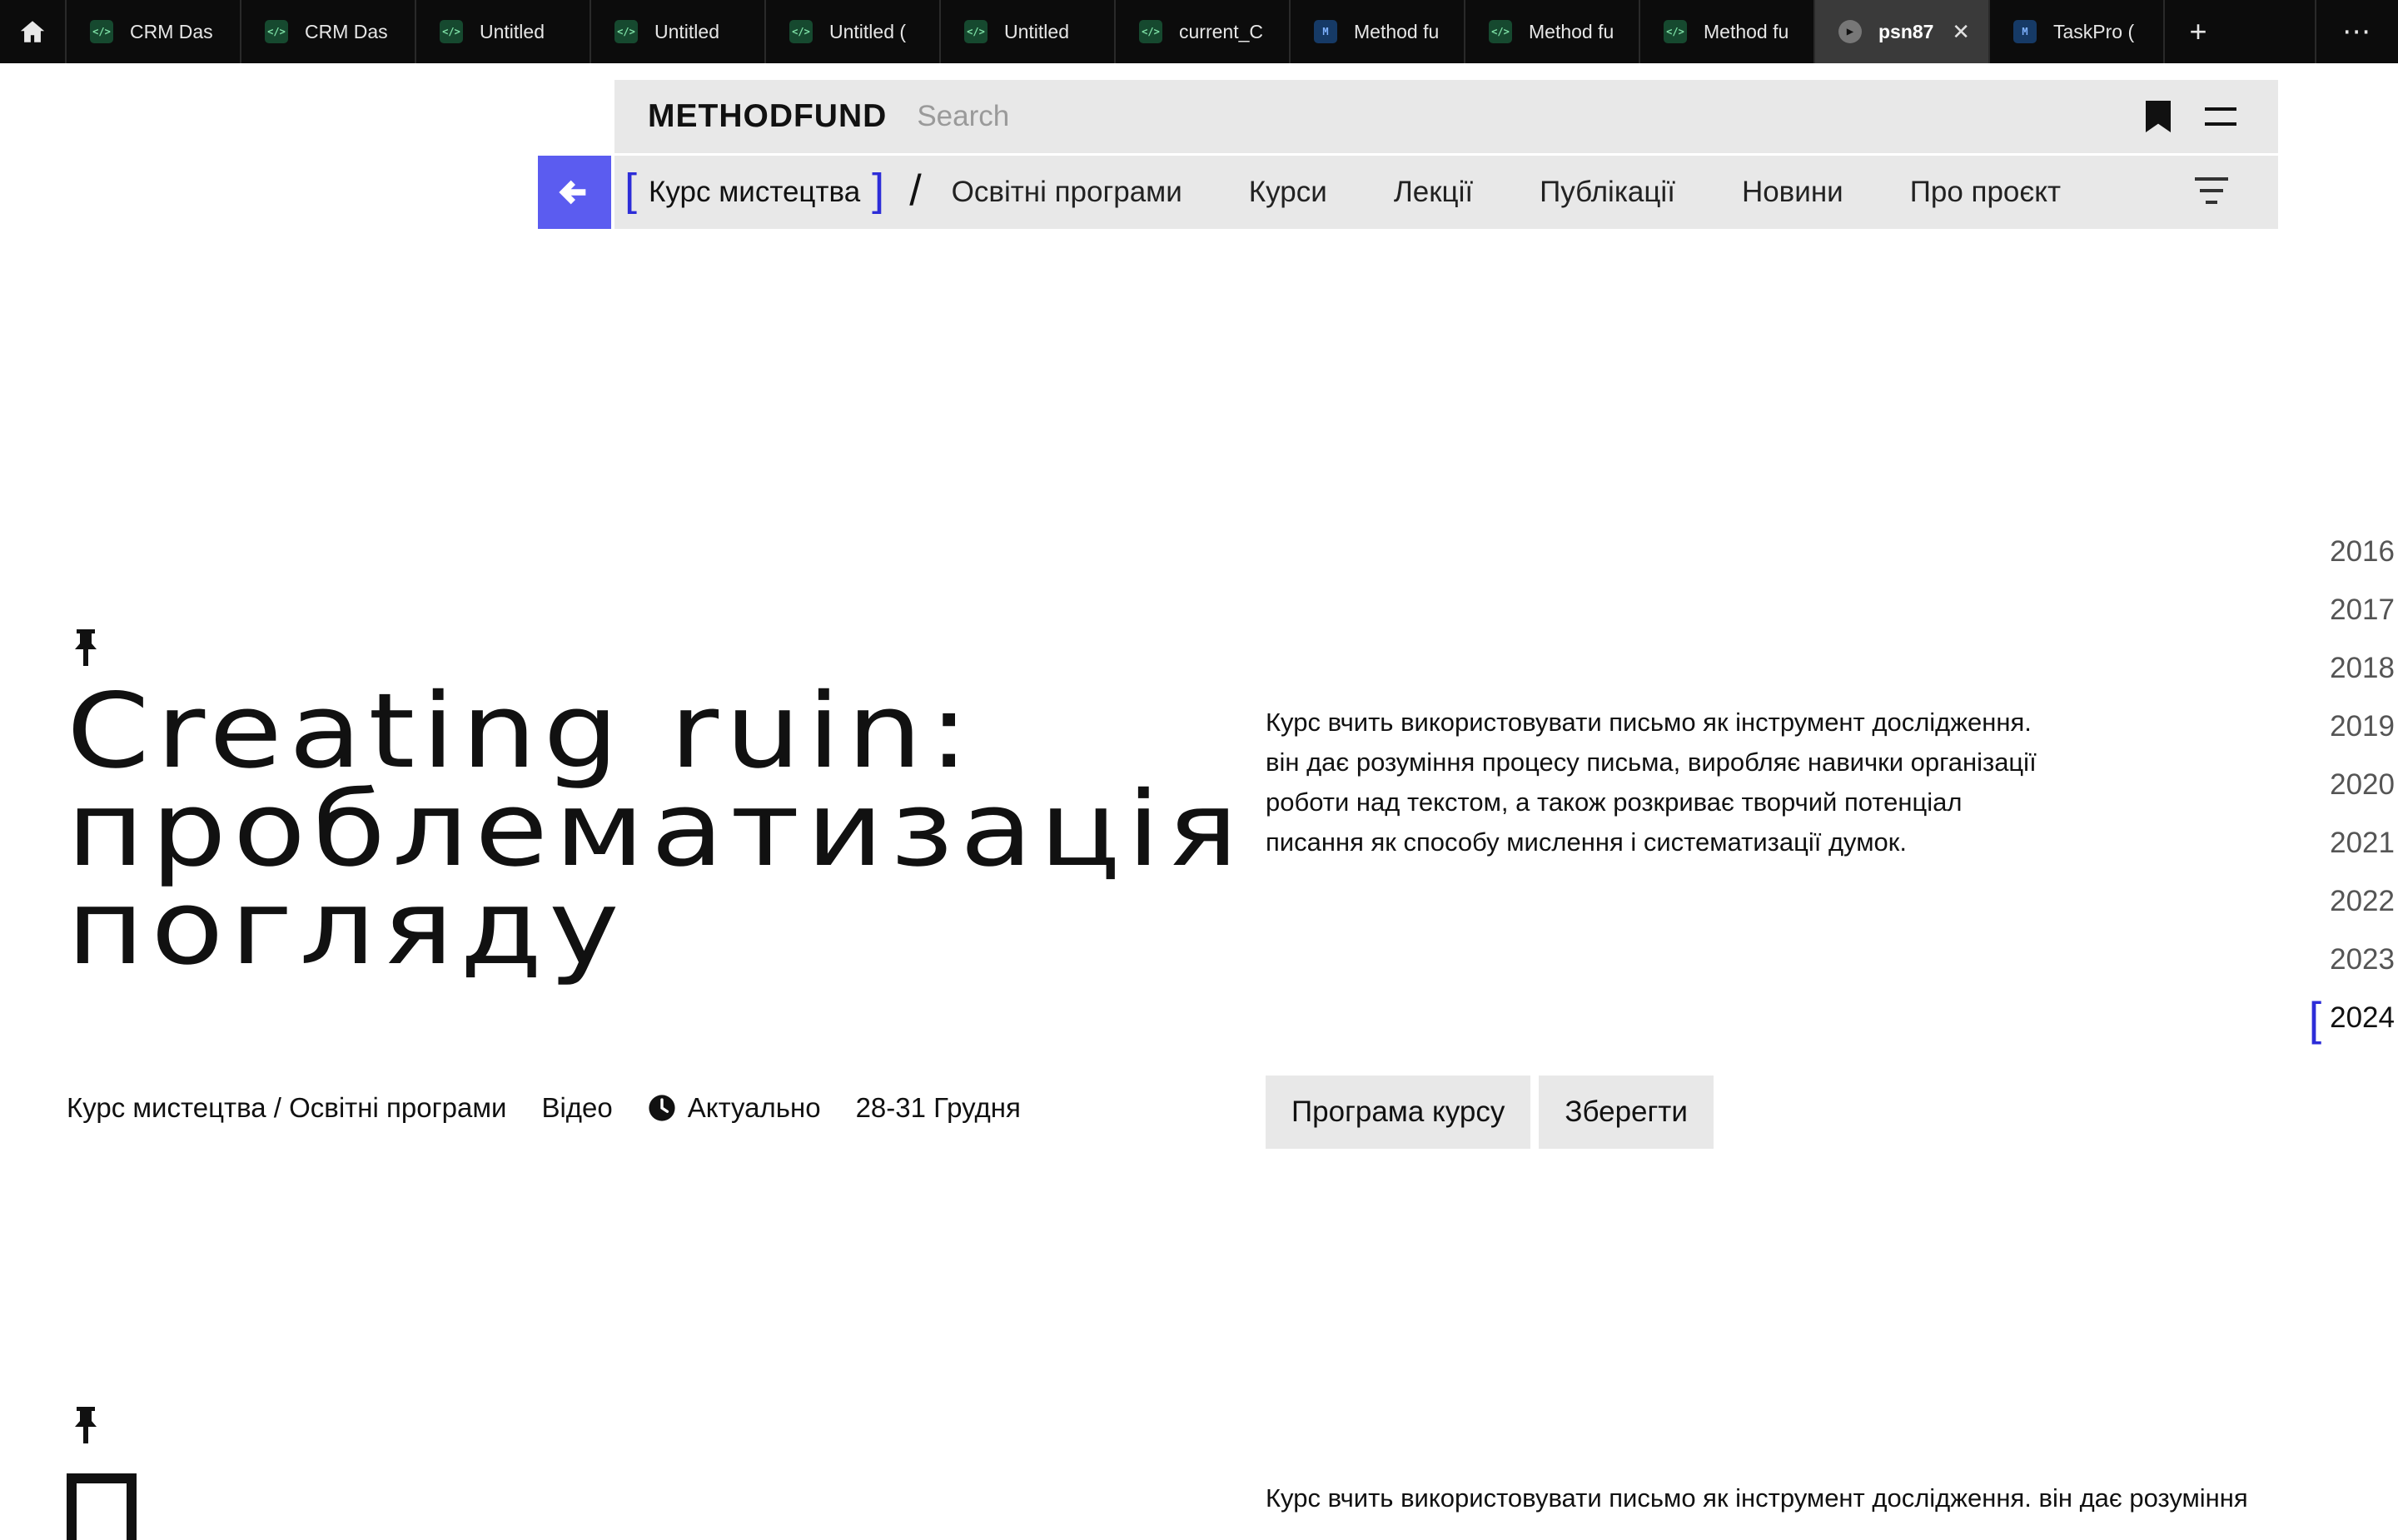  Describe the element at coordinates (2348, 552) in the screenshot. I see `year-2016: 2016` at that location.